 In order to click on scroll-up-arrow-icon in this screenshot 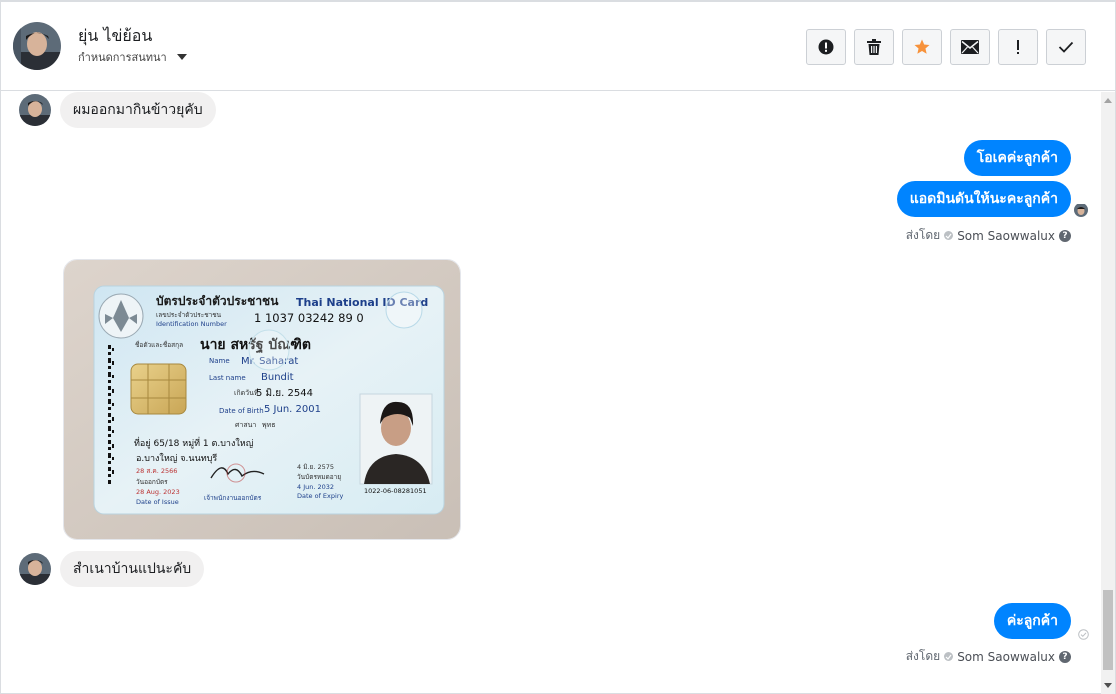, I will do `click(1108, 100)`.